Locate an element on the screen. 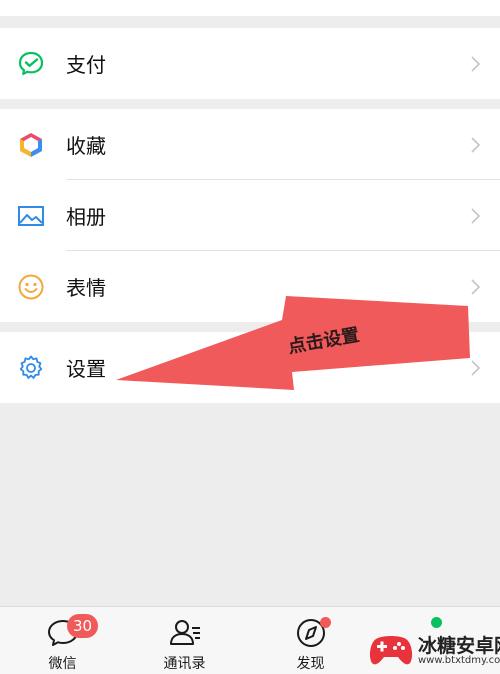  top-strip is located at coordinates (250, 8).